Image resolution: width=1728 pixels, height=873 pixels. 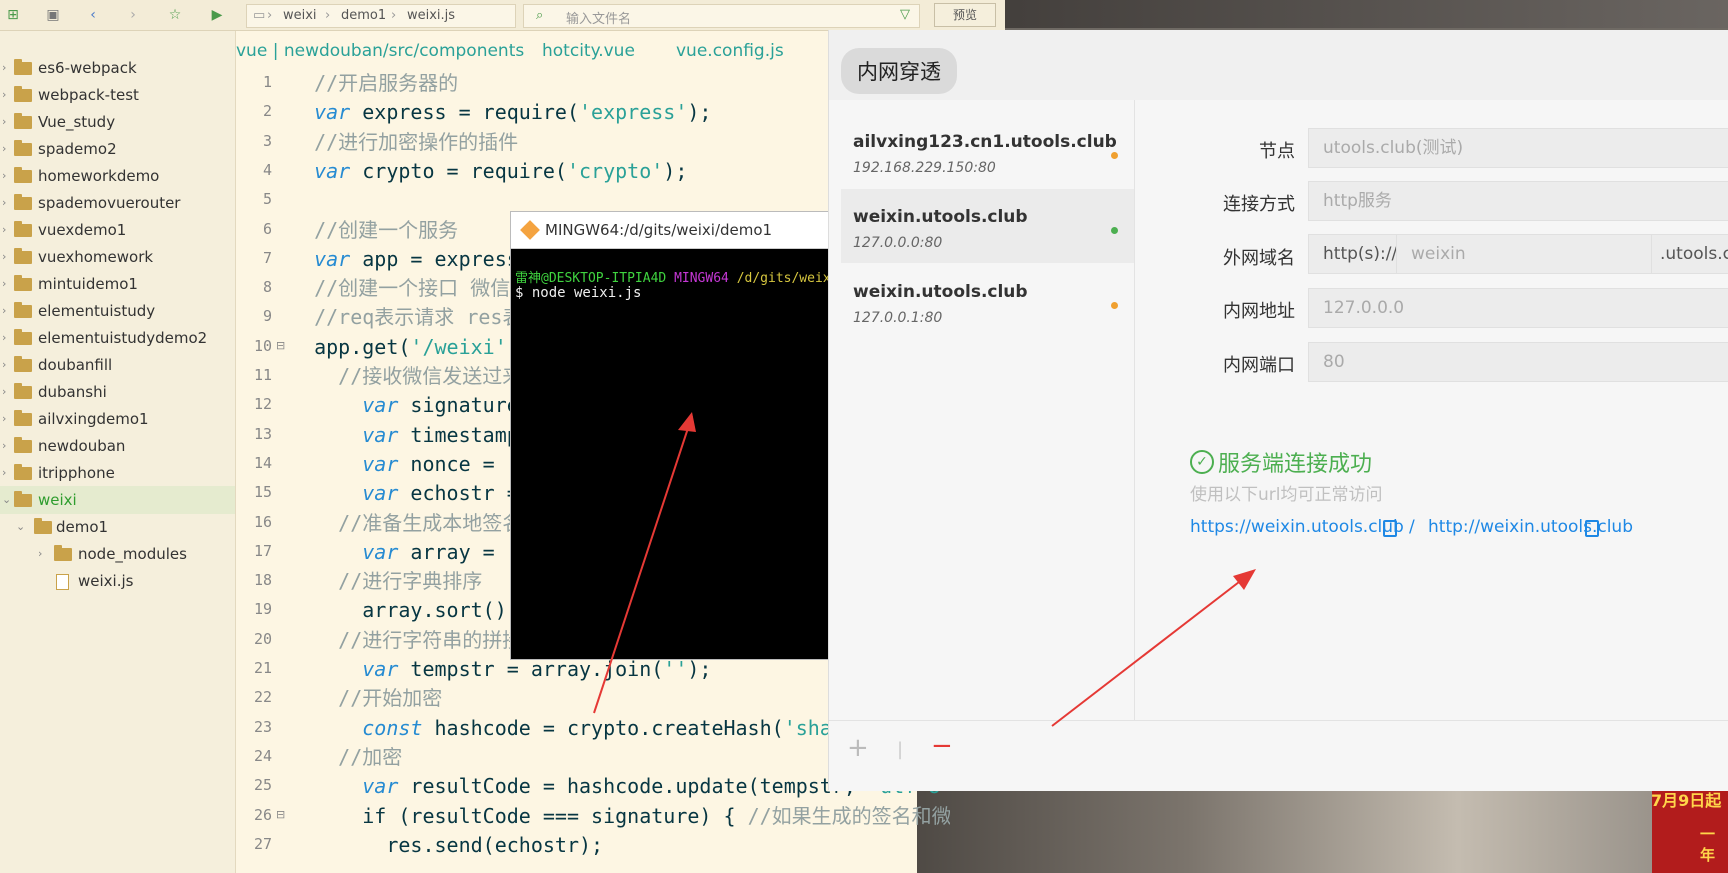 I want to click on status-dot-icon, so click(x=1114, y=230).